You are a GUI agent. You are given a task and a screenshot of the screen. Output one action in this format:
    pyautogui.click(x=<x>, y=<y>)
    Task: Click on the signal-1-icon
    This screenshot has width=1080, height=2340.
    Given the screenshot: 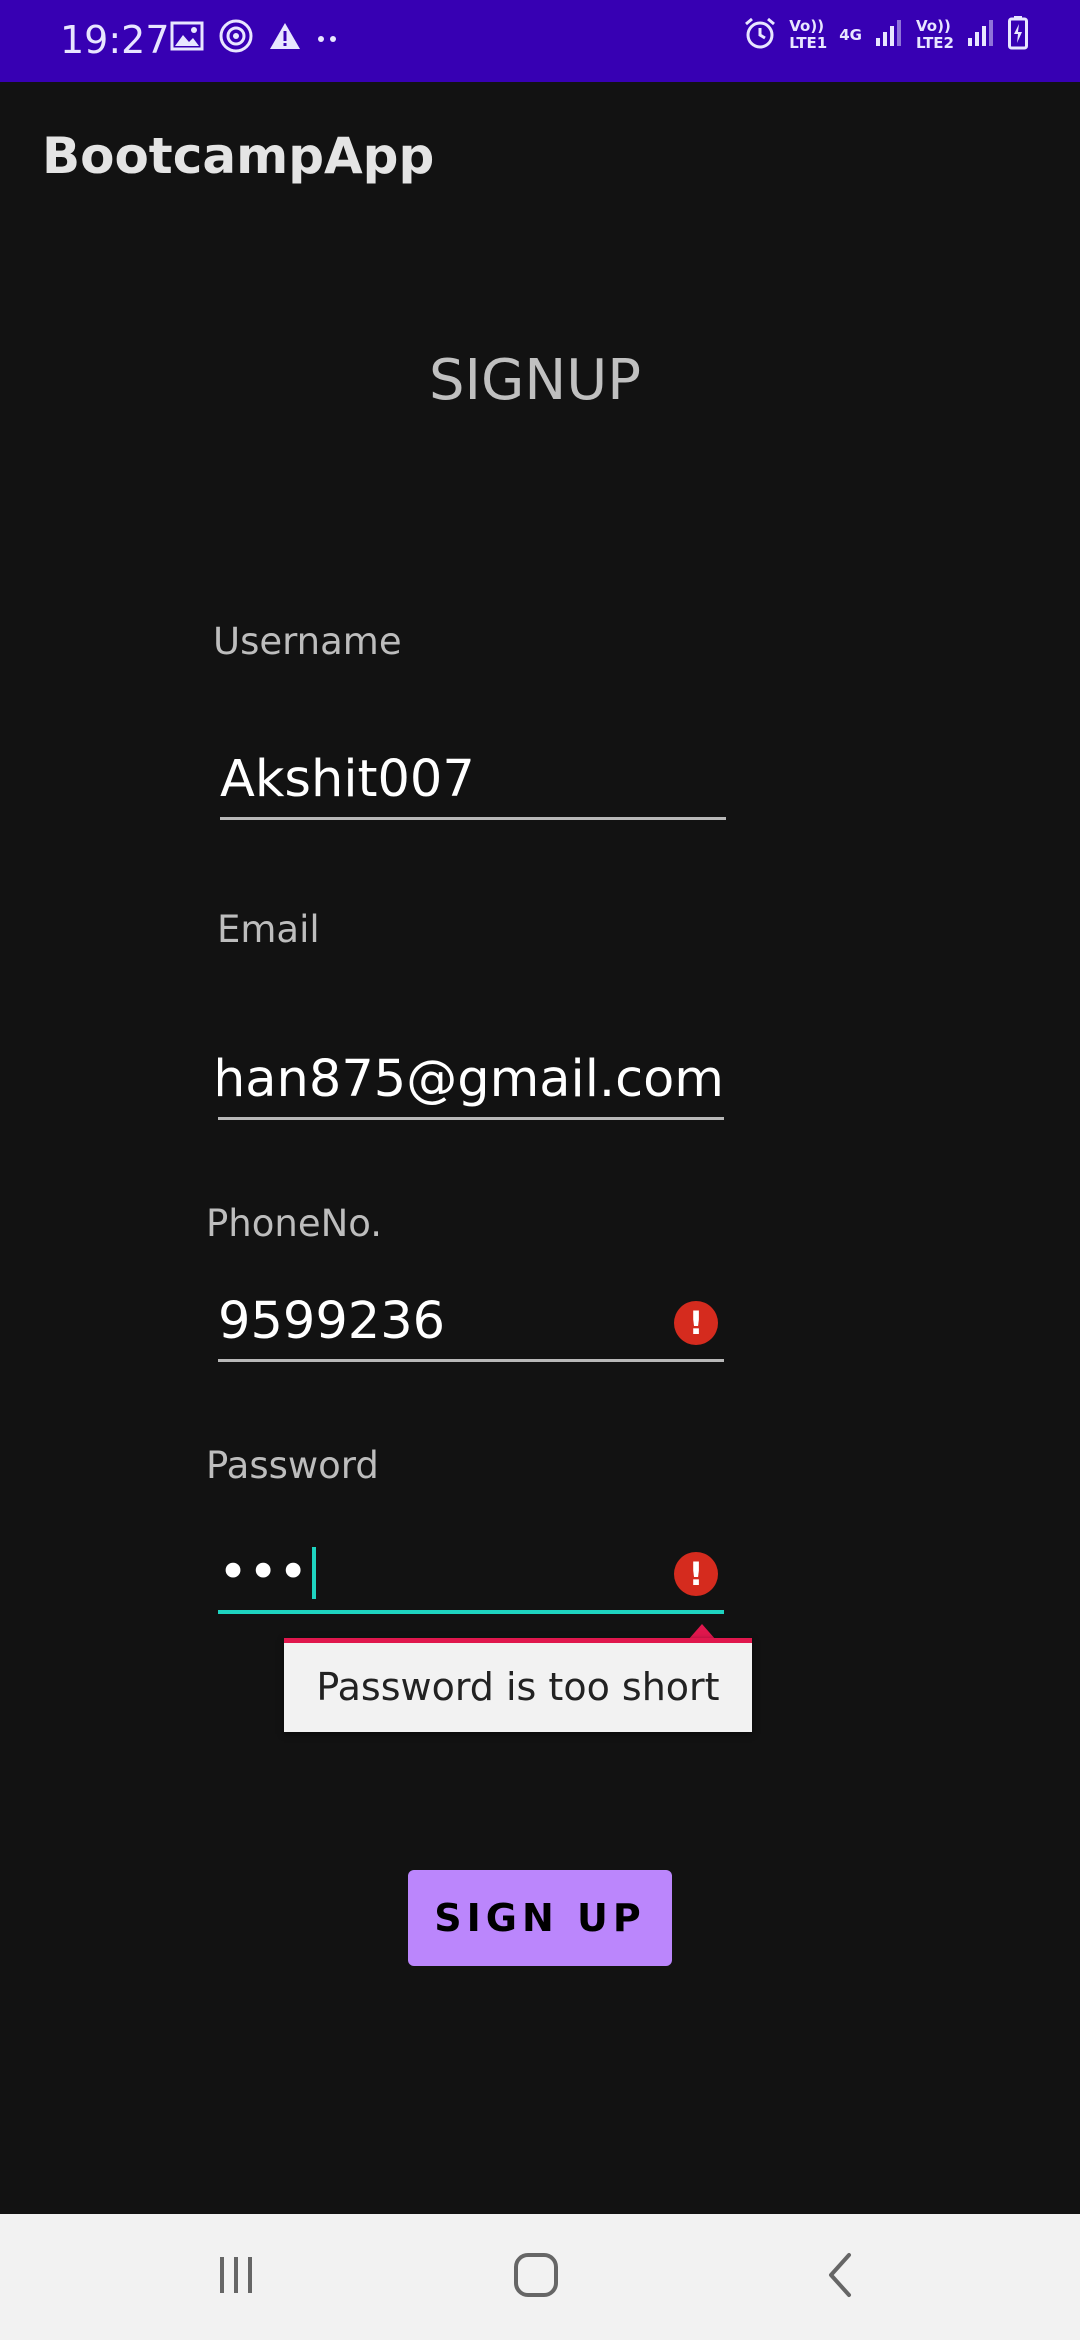 What is the action you would take?
    pyautogui.click(x=889, y=35)
    